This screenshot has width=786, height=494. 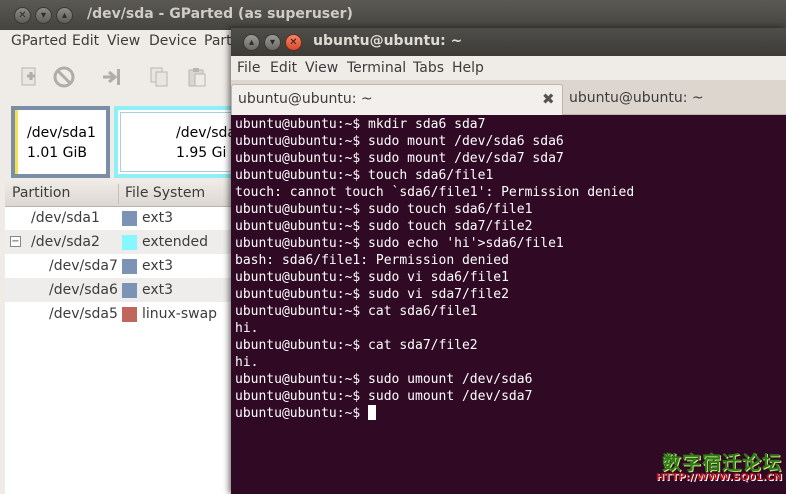 What do you see at coordinates (434, 413) in the screenshot?
I see `terminal-prompt-line: ubuntu@ubuntu:~$` at bounding box center [434, 413].